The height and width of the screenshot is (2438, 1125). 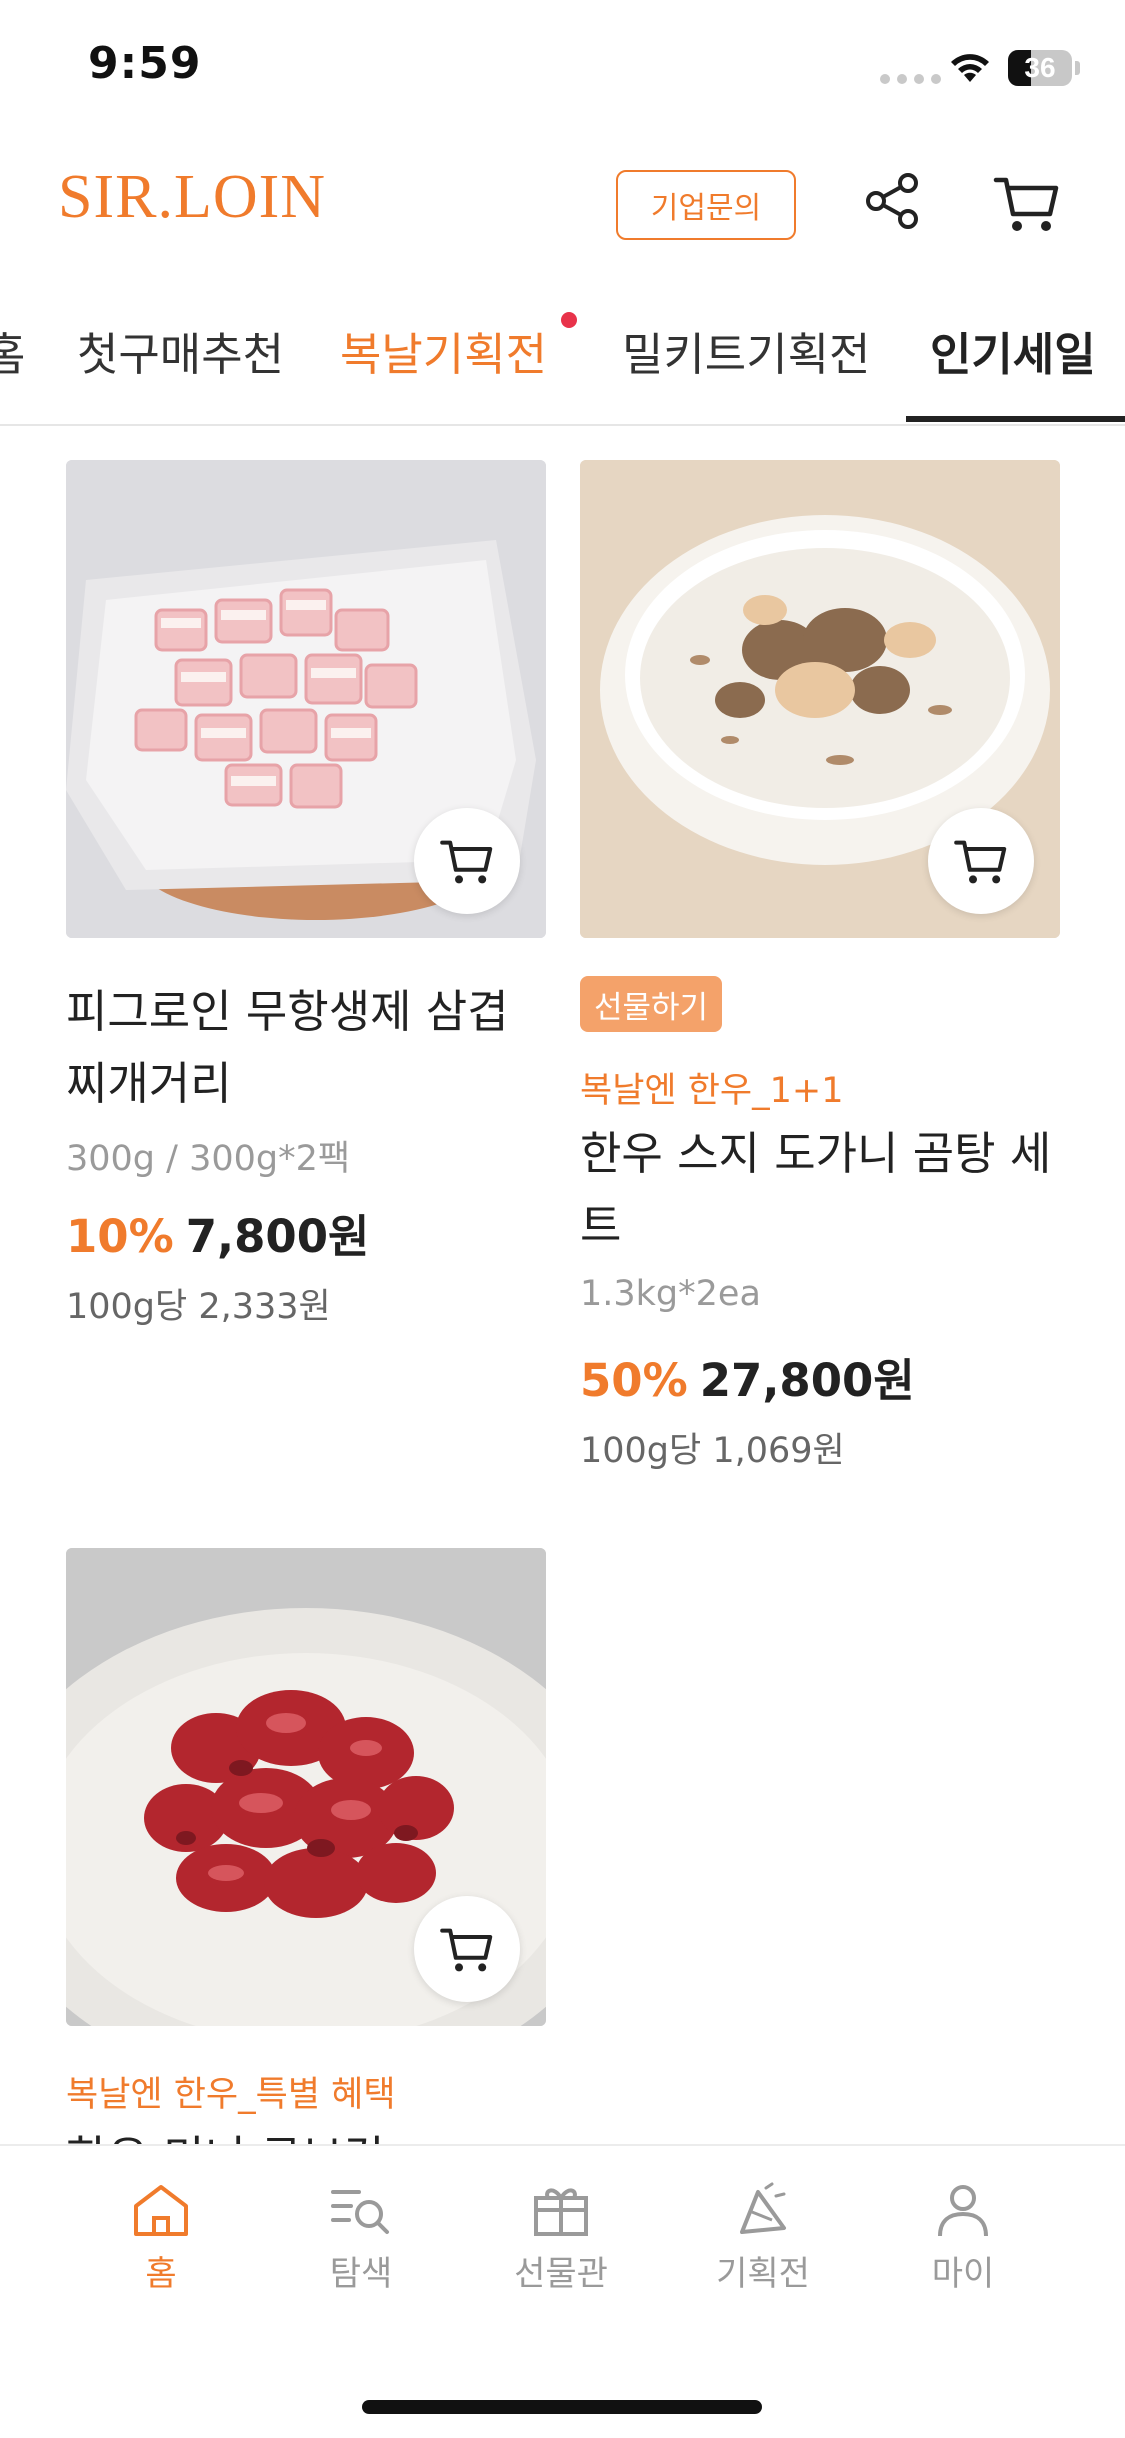 What do you see at coordinates (807, 1380) in the screenshot?
I see `sale-price: 27,800원` at bounding box center [807, 1380].